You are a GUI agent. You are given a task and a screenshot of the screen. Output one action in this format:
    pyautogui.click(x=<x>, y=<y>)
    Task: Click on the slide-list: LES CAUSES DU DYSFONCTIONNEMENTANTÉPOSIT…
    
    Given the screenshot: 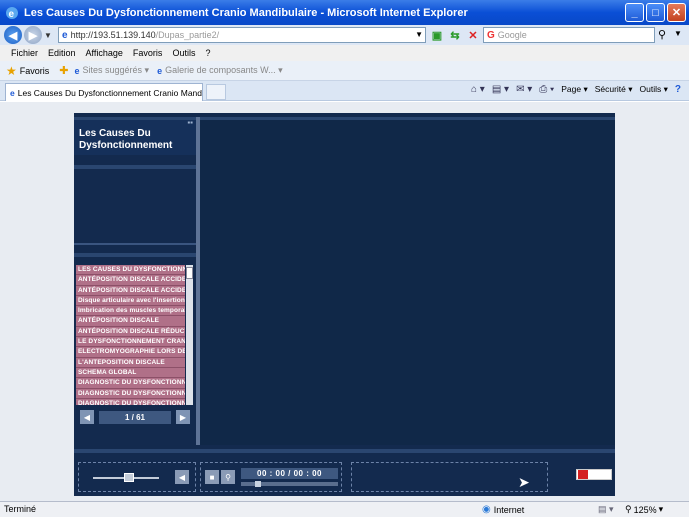 What is the action you would take?
    pyautogui.click(x=130, y=335)
    